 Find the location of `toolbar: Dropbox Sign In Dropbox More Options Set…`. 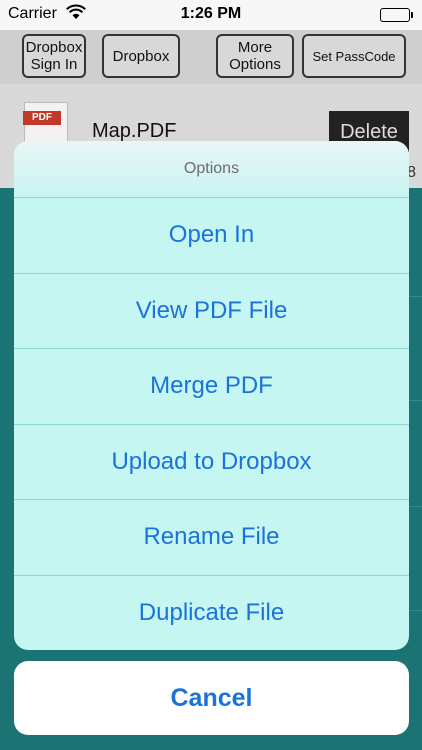

toolbar: Dropbox Sign In Dropbox More Options Set… is located at coordinates (211, 57).